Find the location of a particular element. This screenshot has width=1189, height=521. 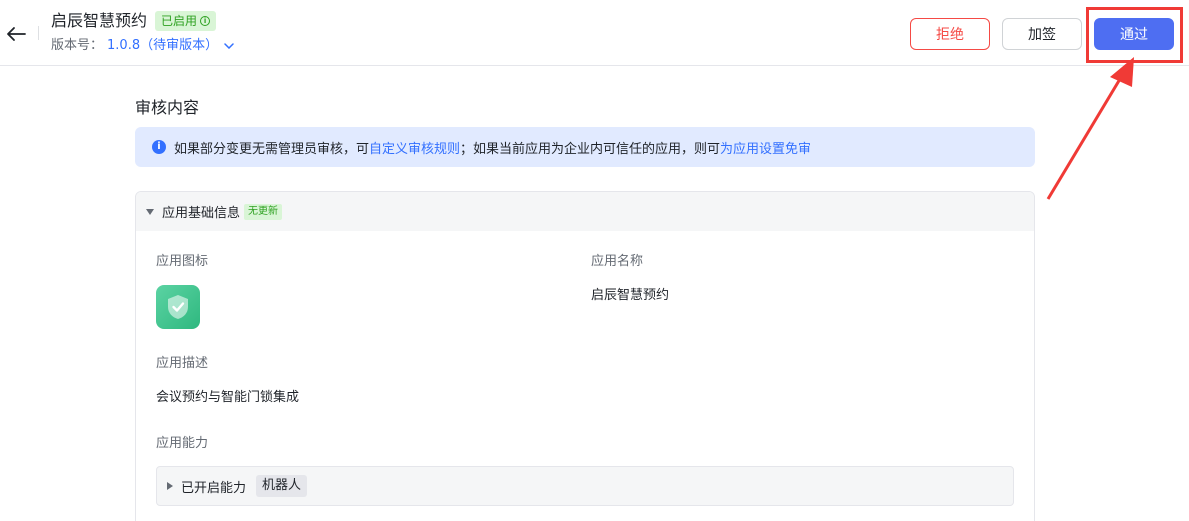

set-exemption-link: 为应用设置免审 is located at coordinates (765, 147).